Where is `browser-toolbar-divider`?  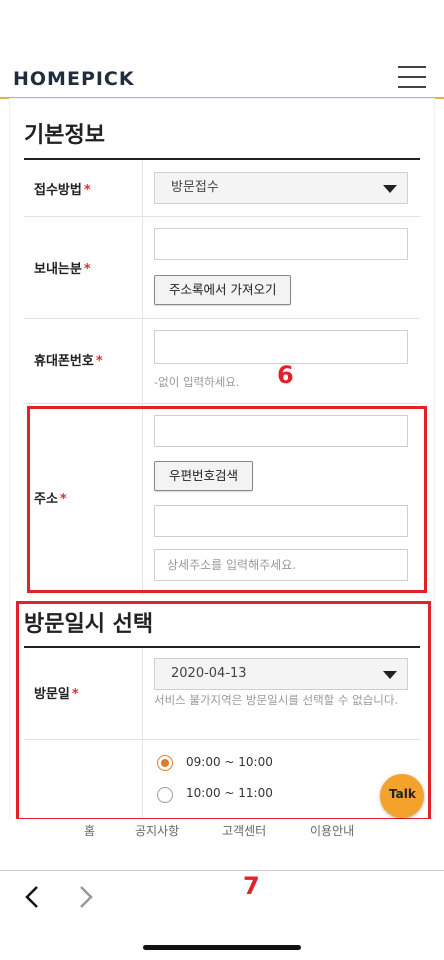
browser-toolbar-divider is located at coordinates (222, 870).